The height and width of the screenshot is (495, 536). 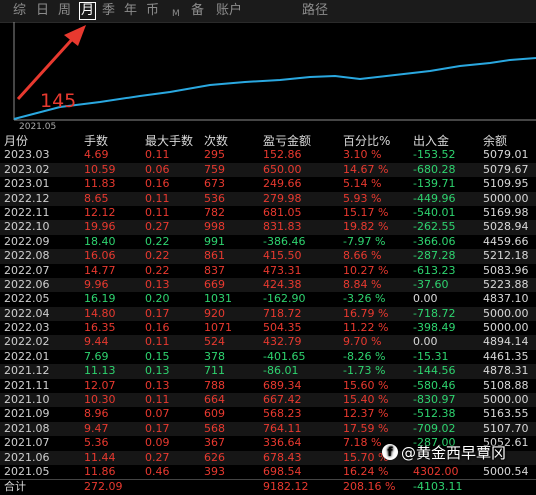 What do you see at coordinates (282, 328) in the screenshot?
I see `pnl-cell: 504.35` at bounding box center [282, 328].